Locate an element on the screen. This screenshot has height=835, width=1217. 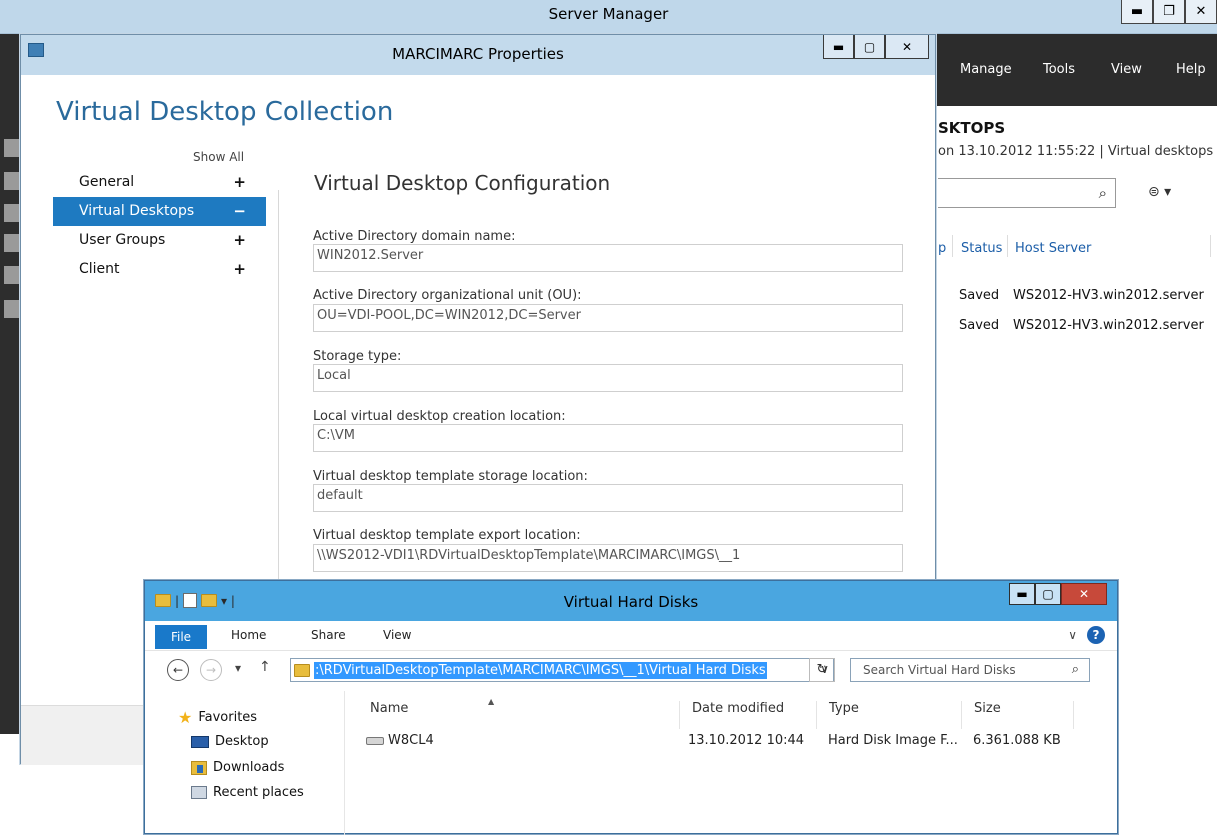
all-servers-icon is located at coordinates (12, 213).